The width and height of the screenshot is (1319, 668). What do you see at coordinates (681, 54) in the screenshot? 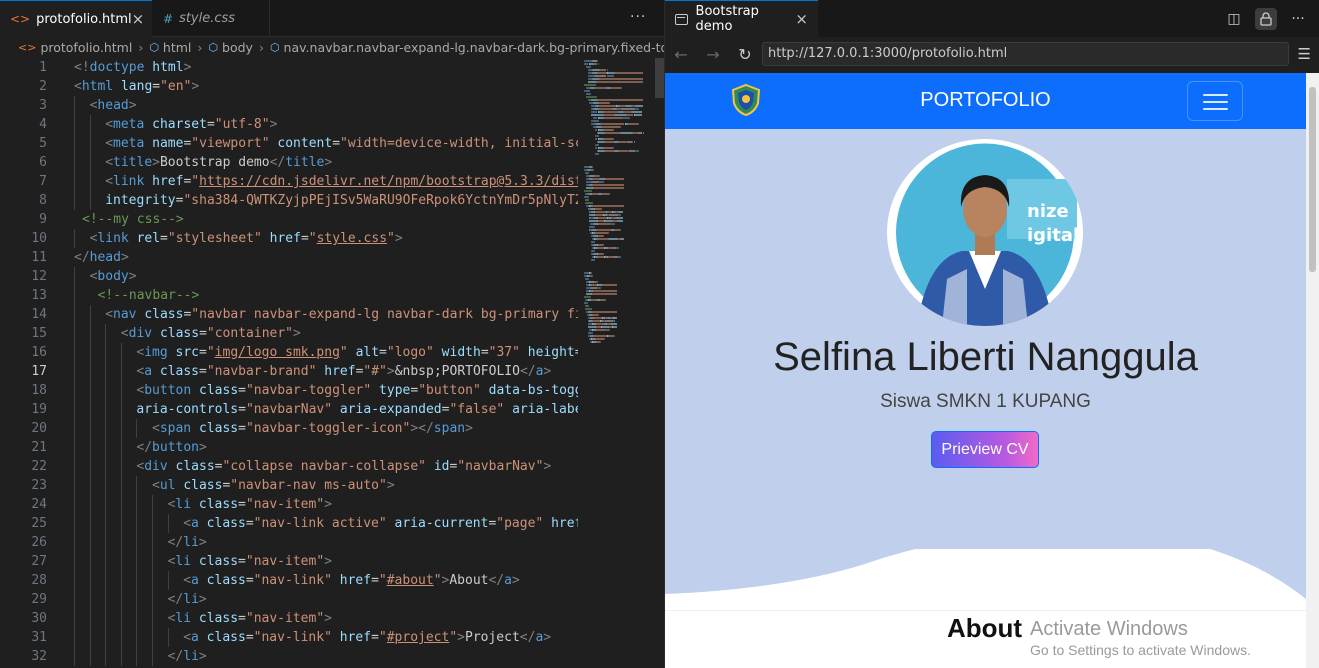
I see `back-icon: ←` at bounding box center [681, 54].